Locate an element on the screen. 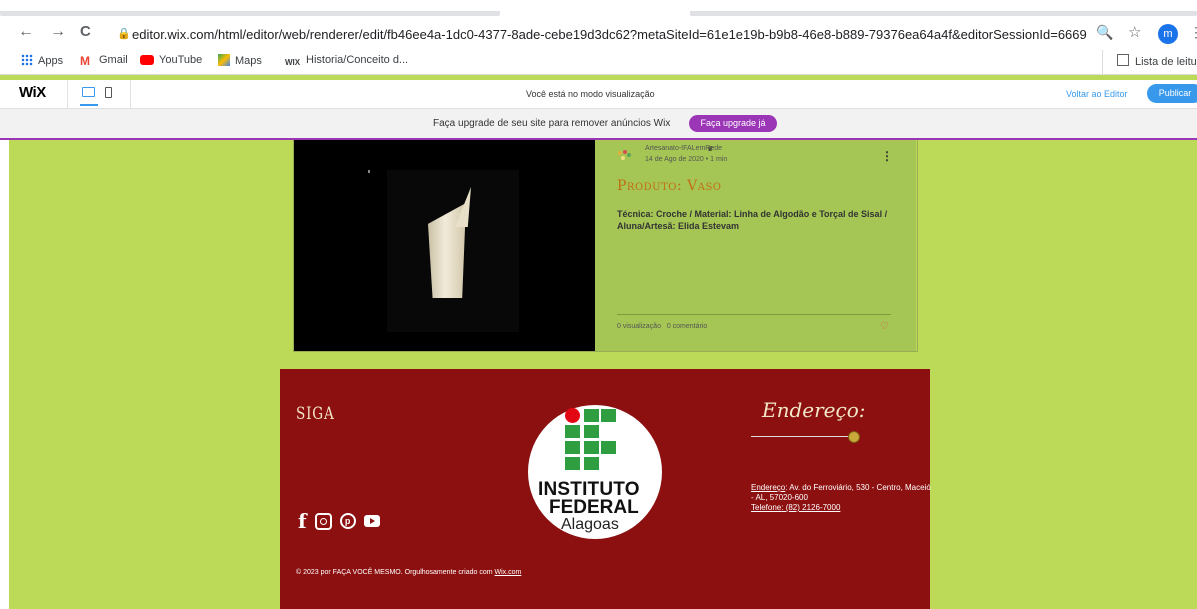 This screenshot has height=609, width=1197. upgrade-button: Faça upgrade já is located at coordinates (733, 123).